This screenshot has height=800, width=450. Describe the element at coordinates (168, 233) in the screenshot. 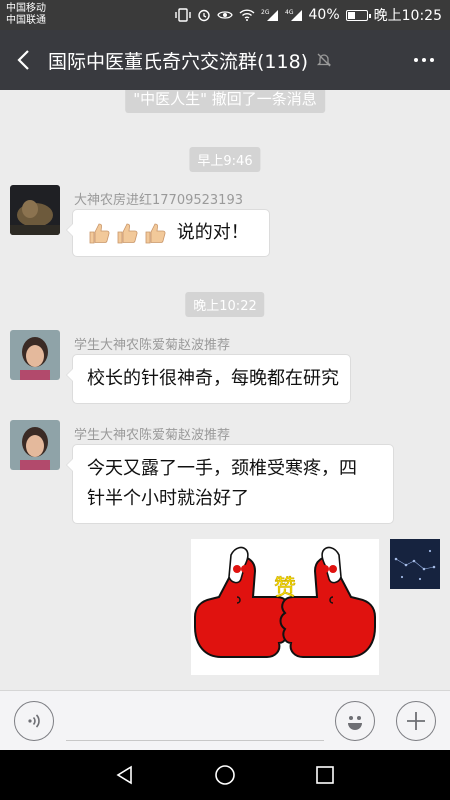

I see `message-bubble: 说的对！` at that location.